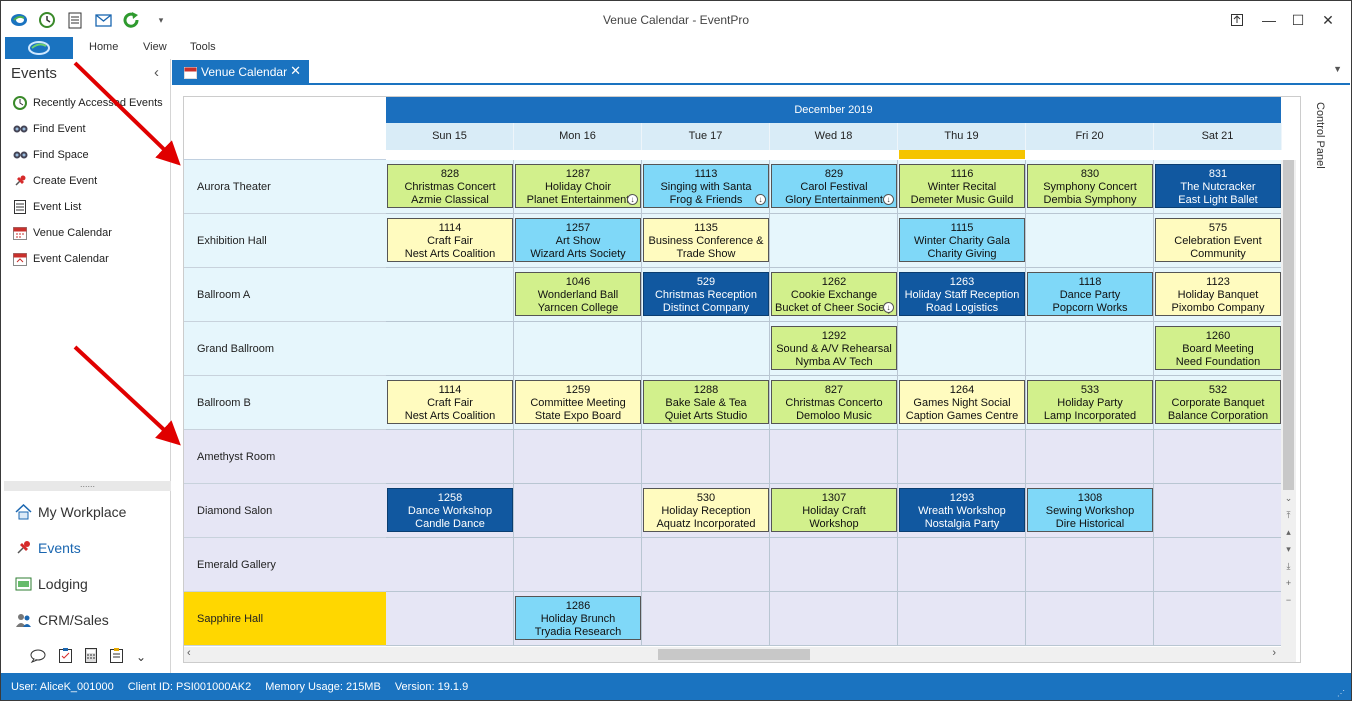 This screenshot has height=701, width=1352. Describe the element at coordinates (706, 510) in the screenshot. I see `event-block: 530 Holiday Reception Aquatz Incorporated` at that location.